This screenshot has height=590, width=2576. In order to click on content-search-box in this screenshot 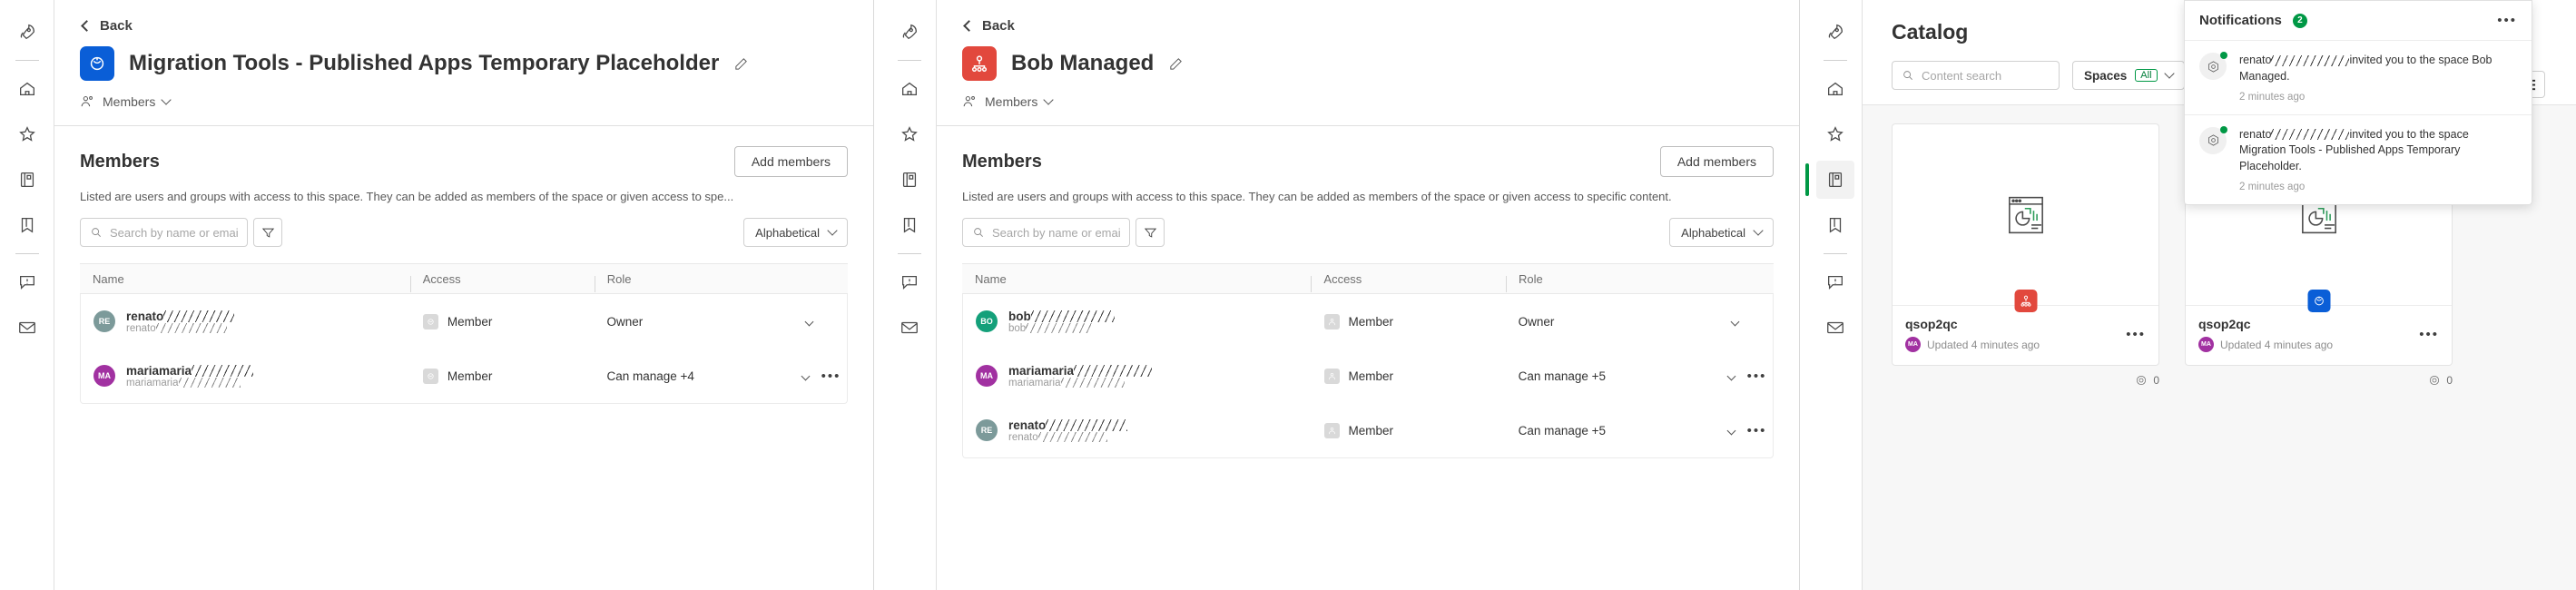, I will do `click(1976, 75)`.